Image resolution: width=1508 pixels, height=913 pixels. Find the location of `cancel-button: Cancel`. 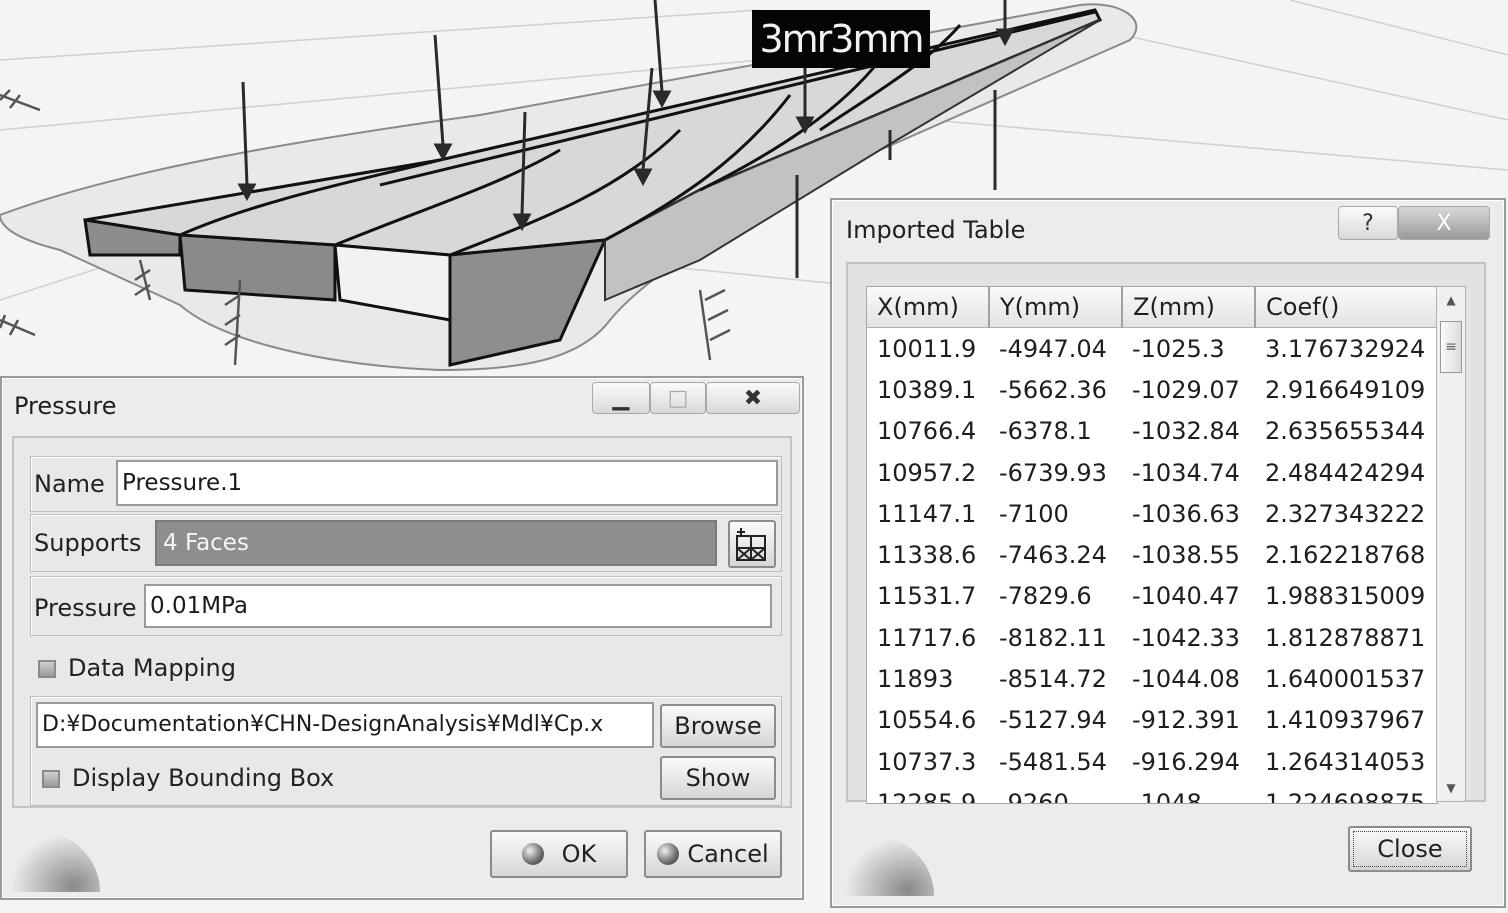

cancel-button: Cancel is located at coordinates (713, 854).